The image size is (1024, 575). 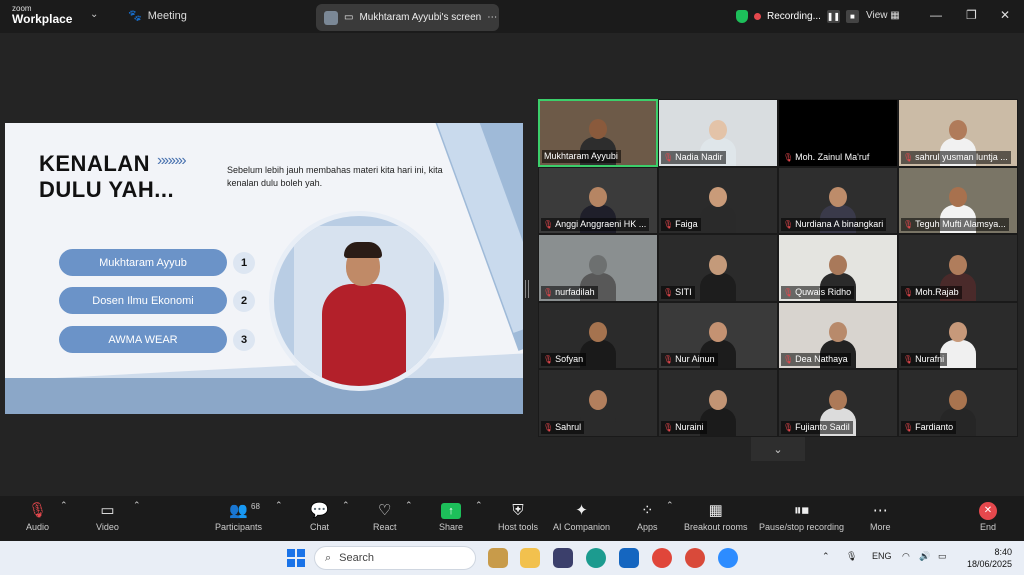 I want to click on minimize-icon: —, so click(x=936, y=15).